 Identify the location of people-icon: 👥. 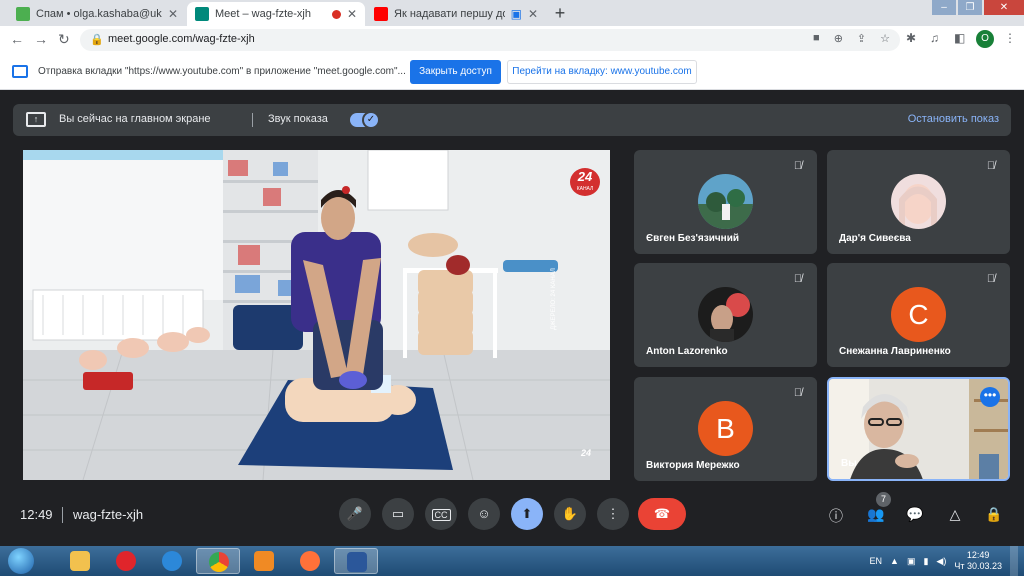
(876, 514).